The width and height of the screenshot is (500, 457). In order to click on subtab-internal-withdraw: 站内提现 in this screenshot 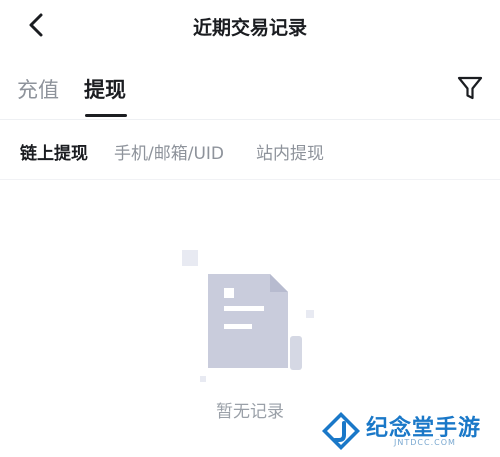, I will do `click(290, 151)`.